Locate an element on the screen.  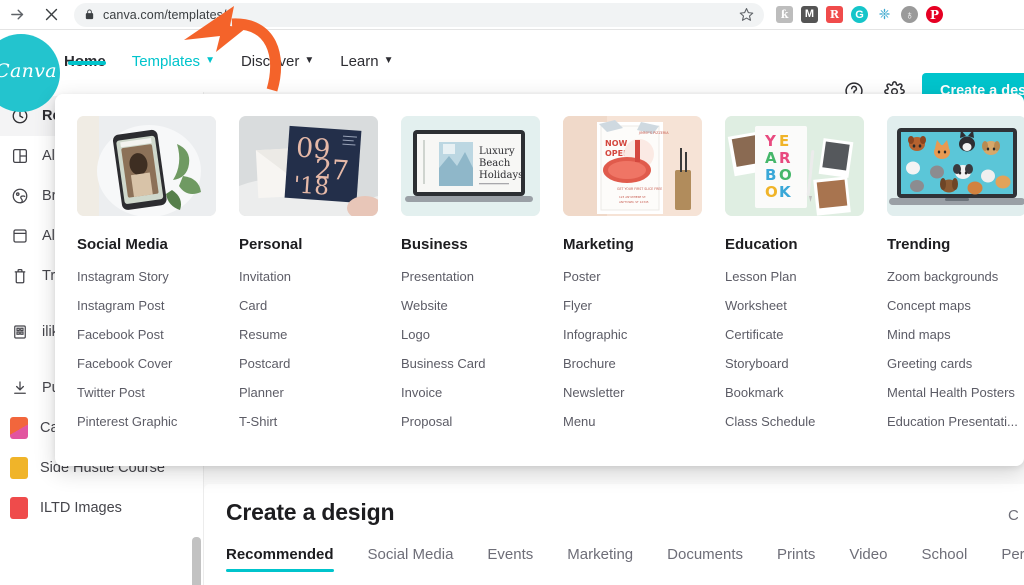
mega-link: Brochure is located at coordinates (637, 363).